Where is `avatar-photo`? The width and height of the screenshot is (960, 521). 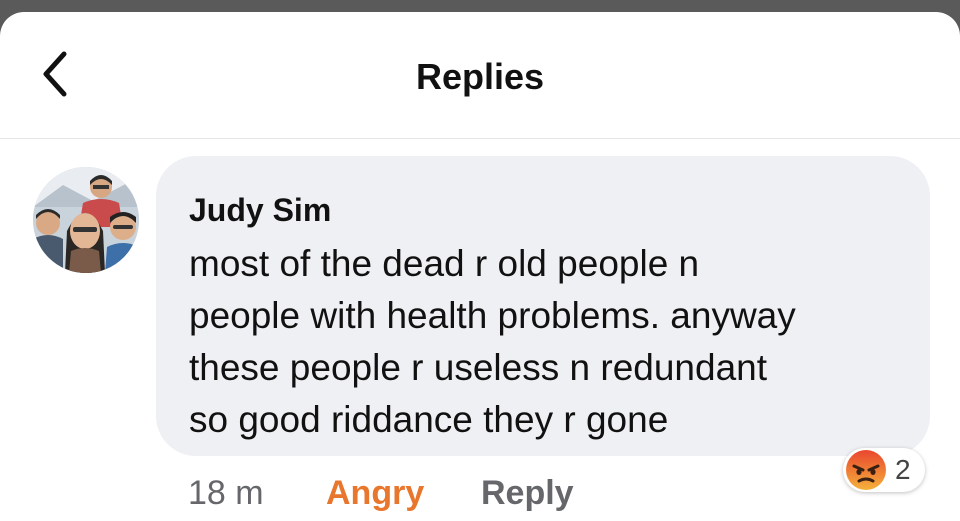
avatar-photo is located at coordinates (86, 220).